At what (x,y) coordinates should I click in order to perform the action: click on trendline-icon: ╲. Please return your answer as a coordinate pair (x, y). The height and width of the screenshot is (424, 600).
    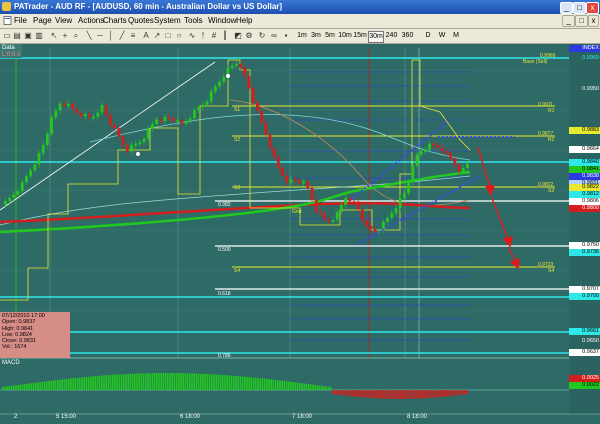
    Looking at the image, I should click on (89, 36).